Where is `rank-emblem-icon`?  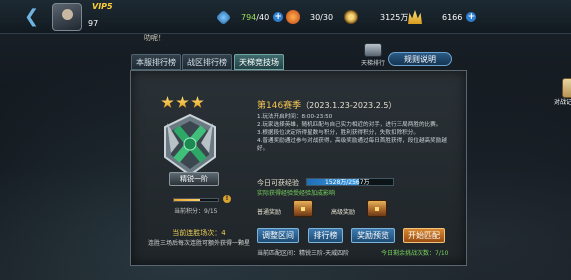 rank-emblem-icon is located at coordinates (190, 145).